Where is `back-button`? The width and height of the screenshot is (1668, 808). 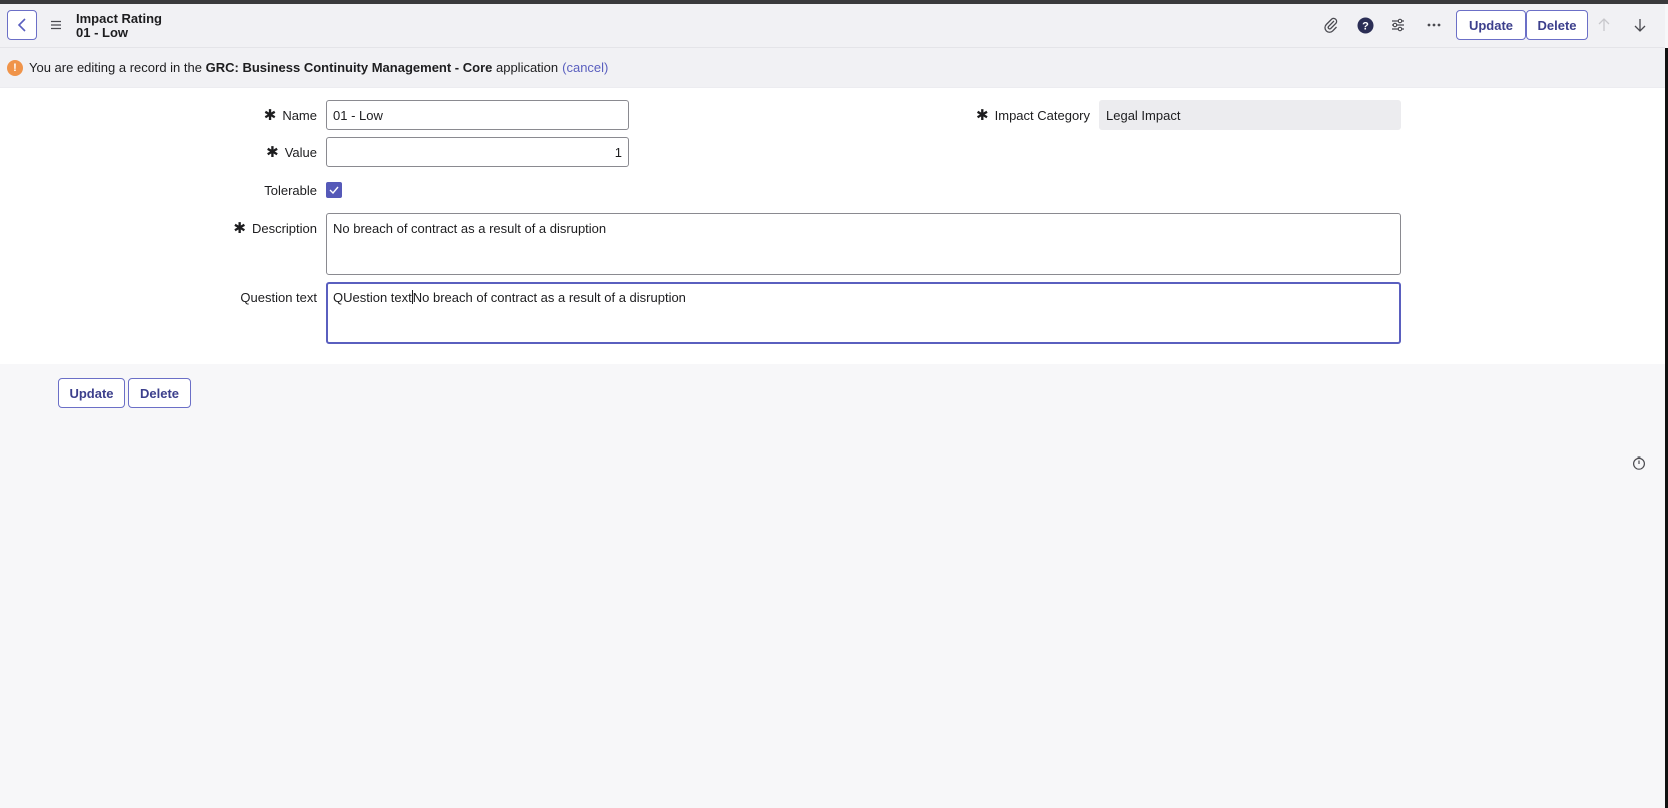 back-button is located at coordinates (22, 25).